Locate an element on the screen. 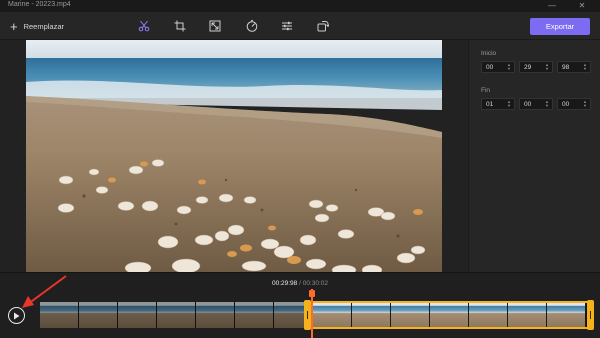  scissors-icon is located at coordinates (144, 26).